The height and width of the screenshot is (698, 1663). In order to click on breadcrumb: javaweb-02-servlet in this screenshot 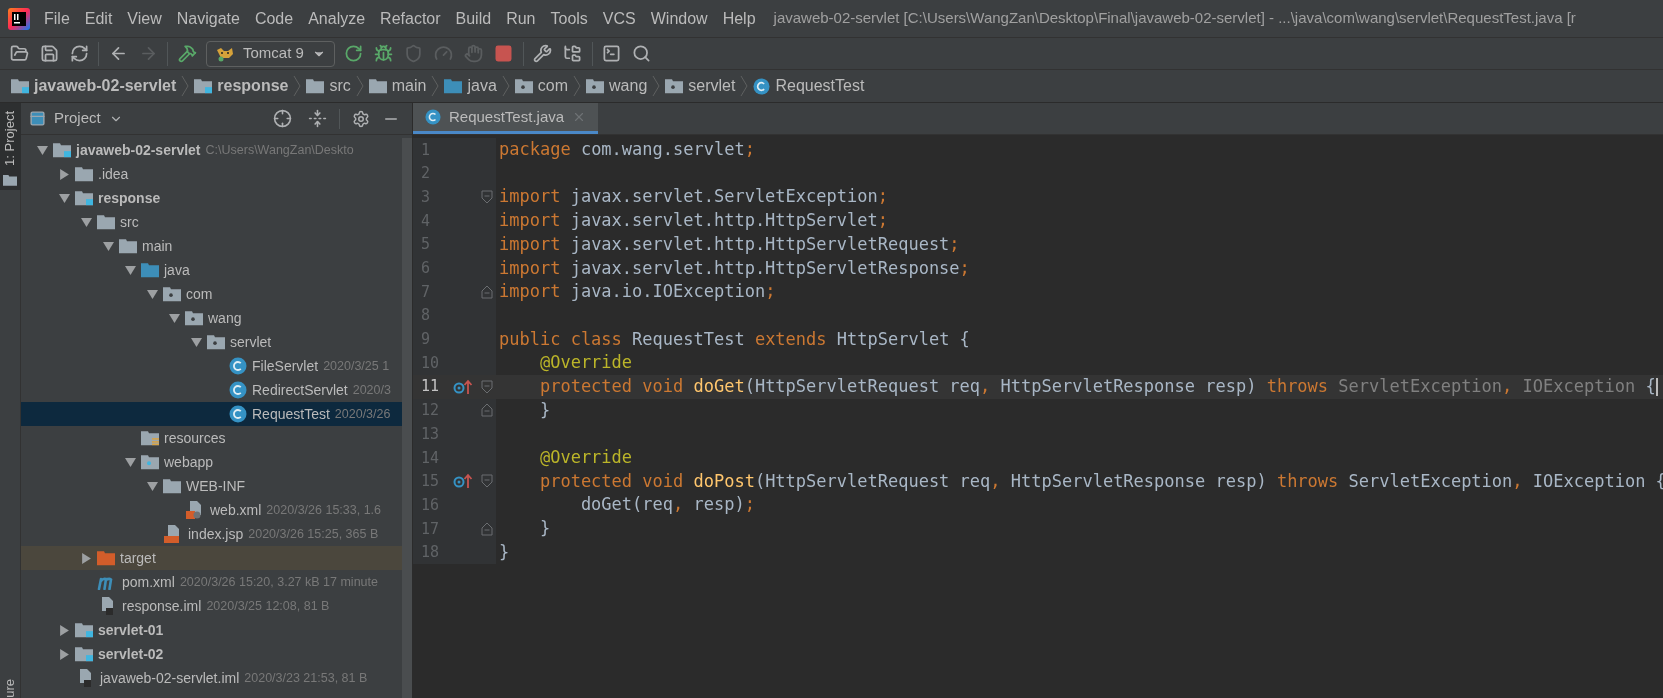, I will do `click(94, 86)`.